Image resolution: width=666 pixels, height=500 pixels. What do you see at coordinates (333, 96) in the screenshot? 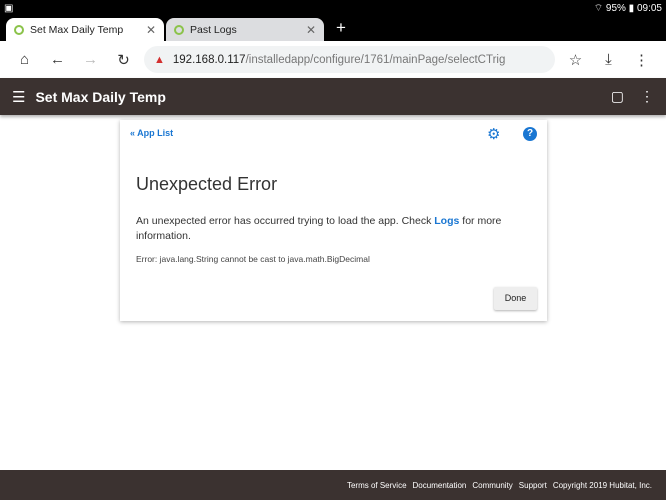
I see `app-bar: ☰ Set Max Daily Temp ▢ ⋮` at bounding box center [333, 96].